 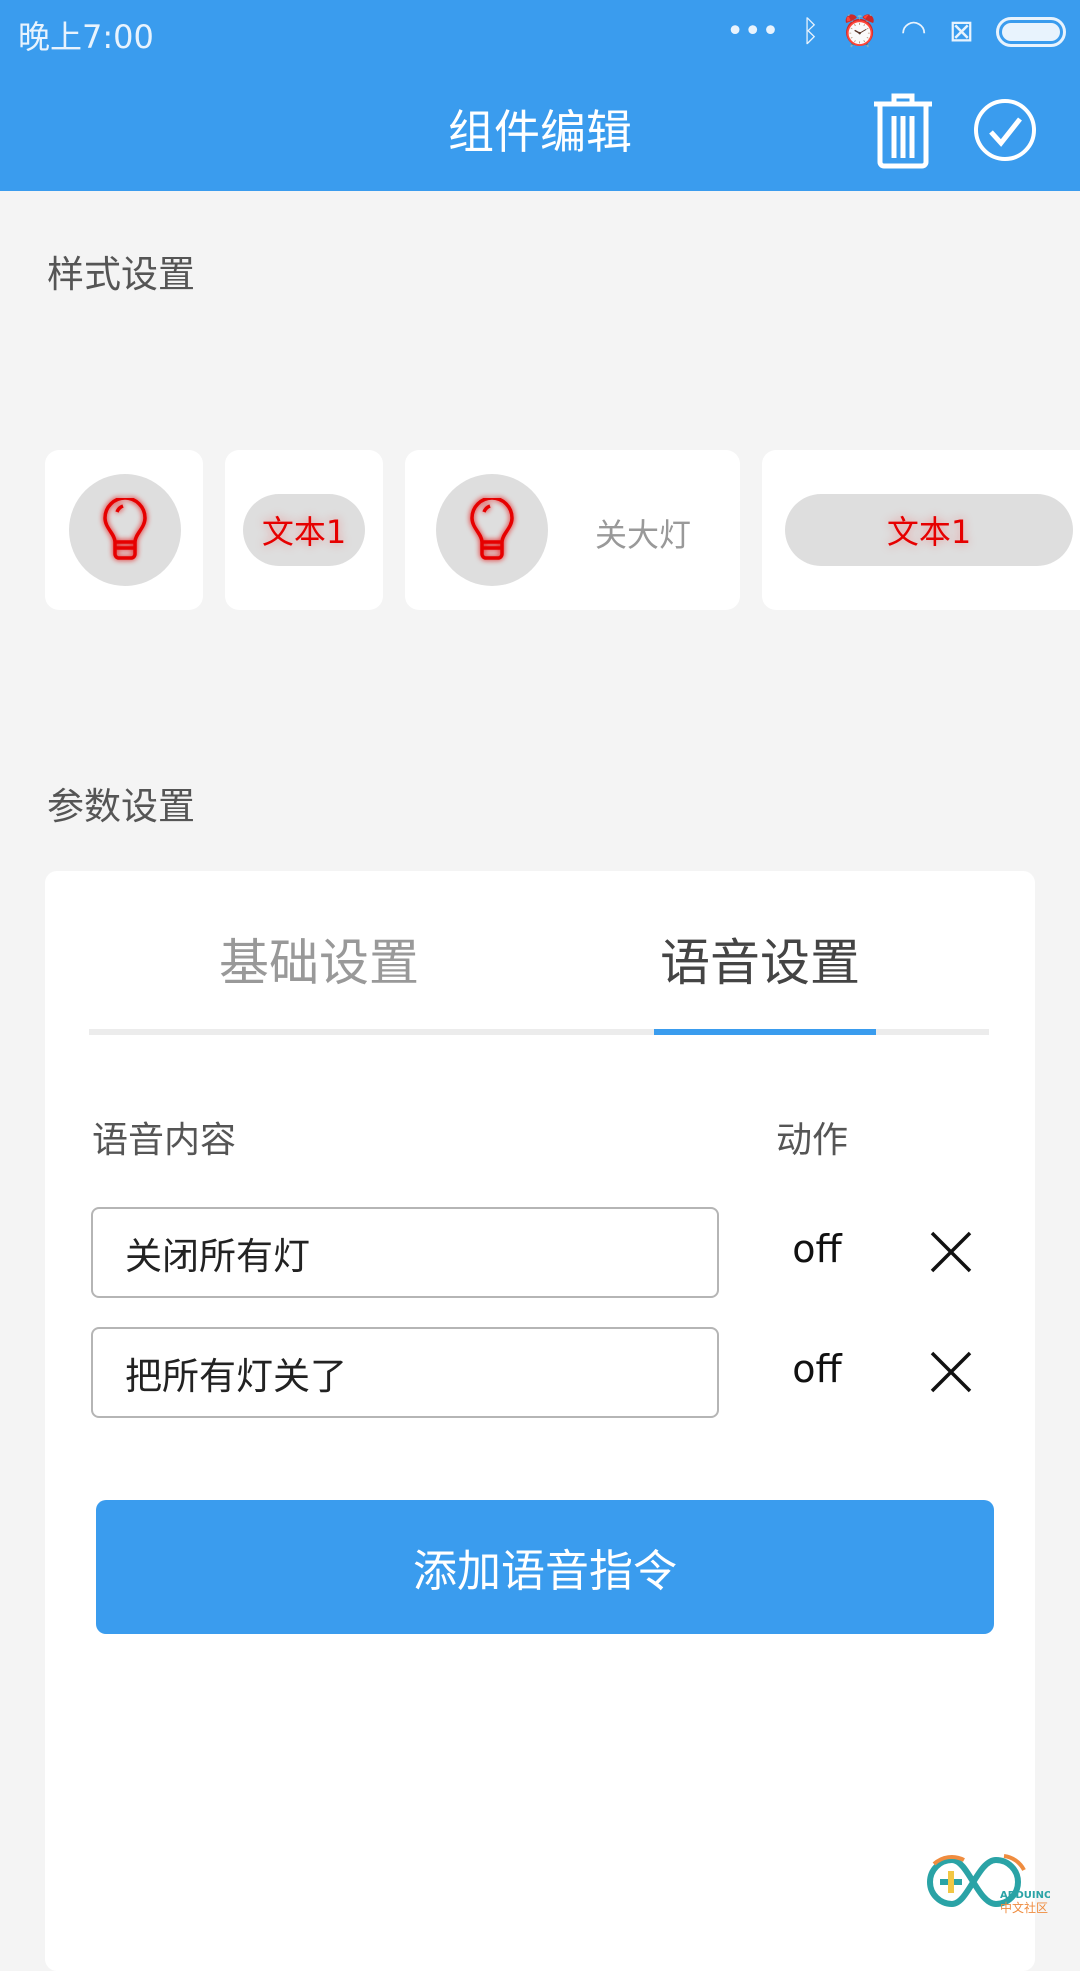 What do you see at coordinates (961, 31) in the screenshot?
I see `sim-disabled-icon: ⊠` at bounding box center [961, 31].